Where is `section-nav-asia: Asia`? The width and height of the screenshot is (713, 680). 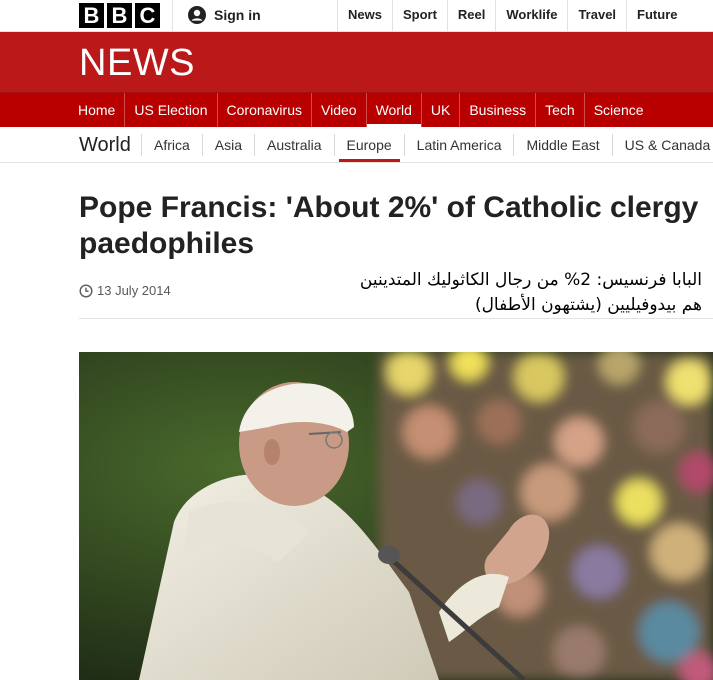
section-nav-asia: Asia is located at coordinates (227, 145).